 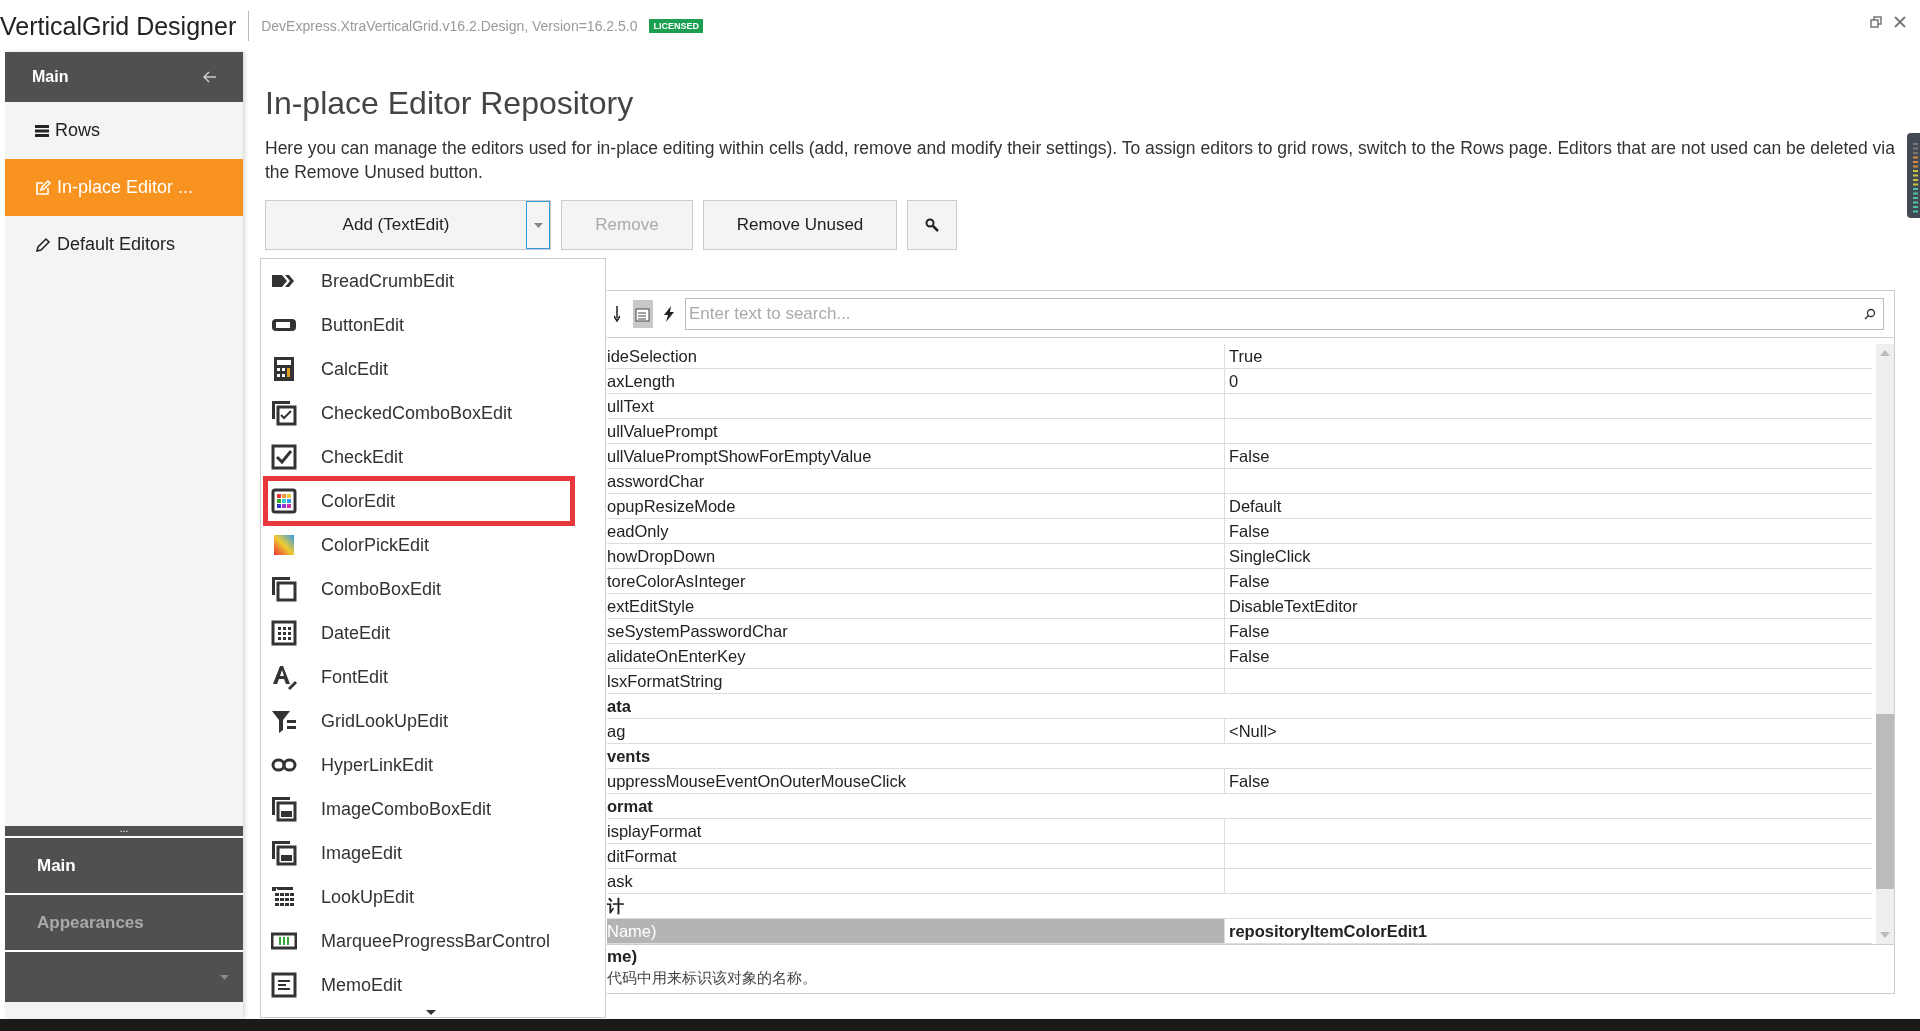 What do you see at coordinates (43, 244) in the screenshot?
I see `pencil-icon` at bounding box center [43, 244].